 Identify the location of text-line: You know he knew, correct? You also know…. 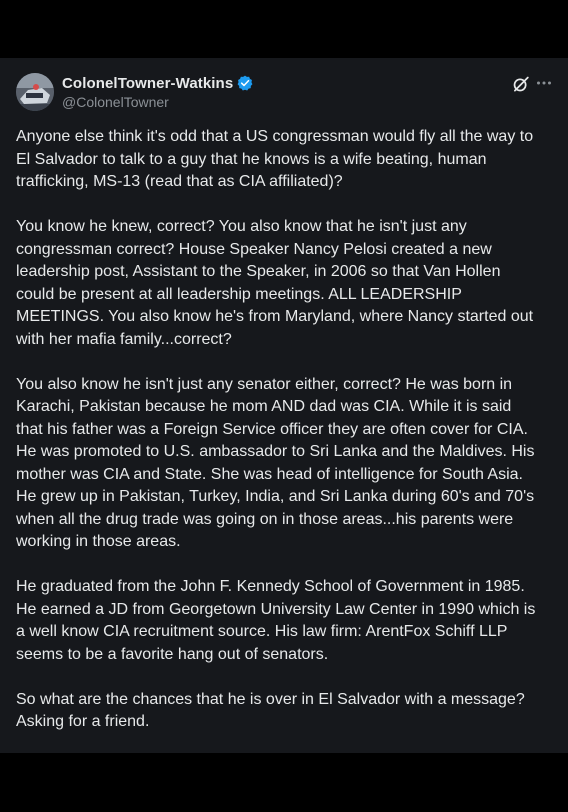
(241, 226).